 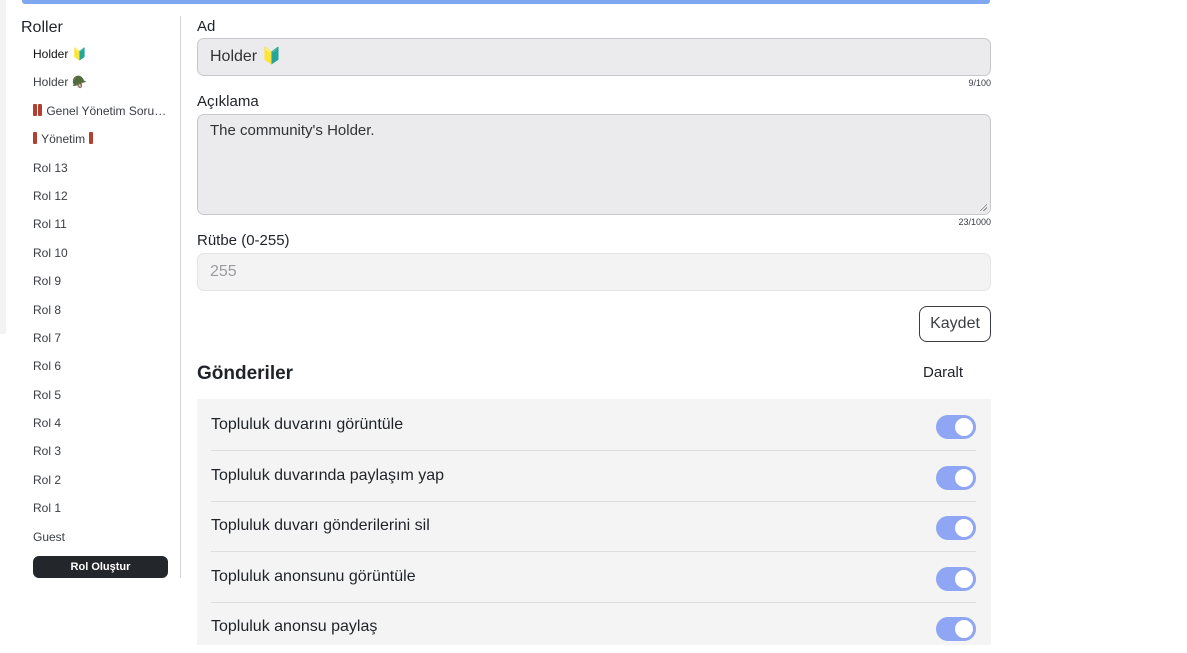 I want to click on role-emoji-icon: 🔰, so click(x=80, y=54).